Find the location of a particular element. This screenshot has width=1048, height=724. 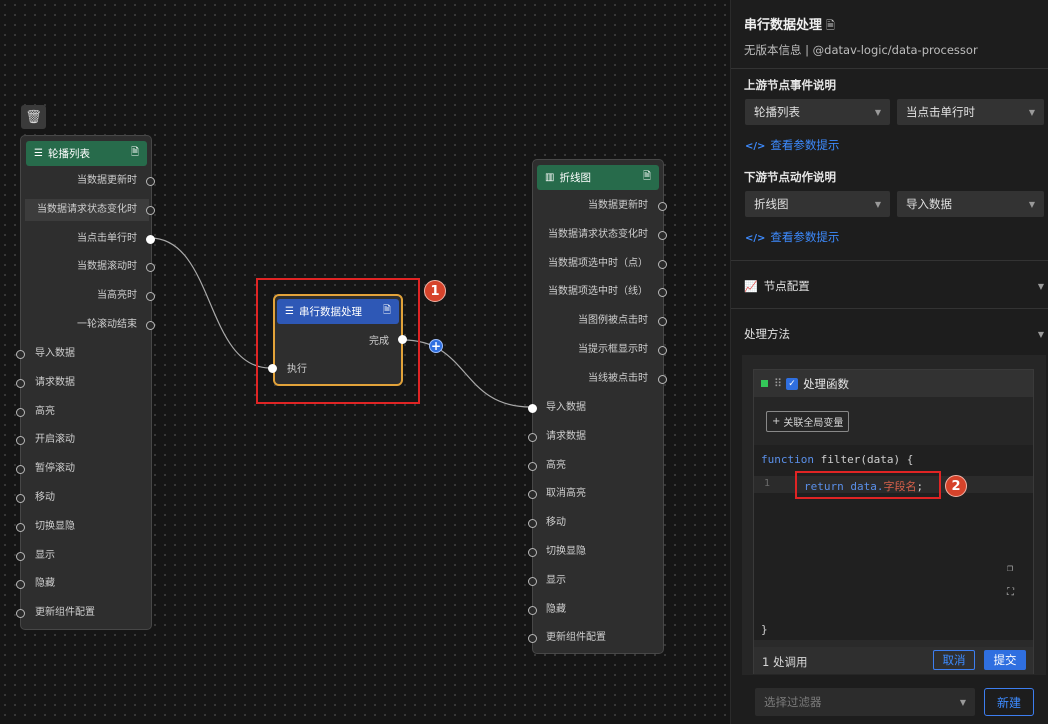

chart-icon: 📈 is located at coordinates (751, 286).